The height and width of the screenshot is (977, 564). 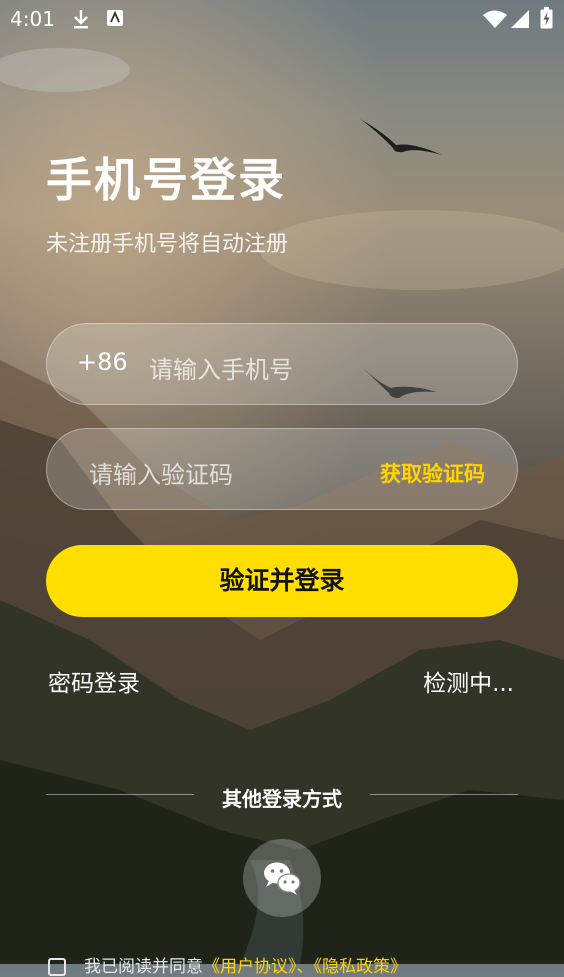 I want to click on page-title: 手机号登录, so click(x=166, y=180).